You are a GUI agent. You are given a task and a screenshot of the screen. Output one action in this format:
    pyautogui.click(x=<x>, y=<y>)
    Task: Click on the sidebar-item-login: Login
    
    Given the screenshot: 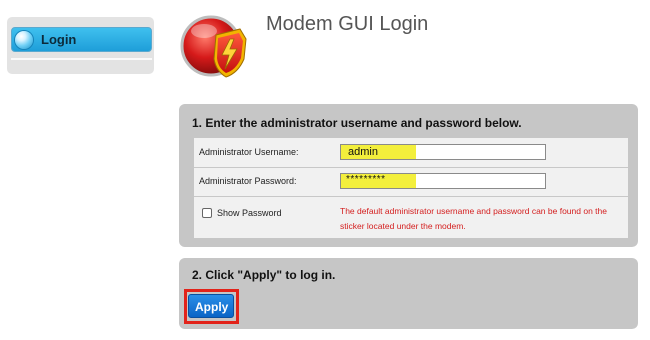 What is the action you would take?
    pyautogui.click(x=81, y=39)
    